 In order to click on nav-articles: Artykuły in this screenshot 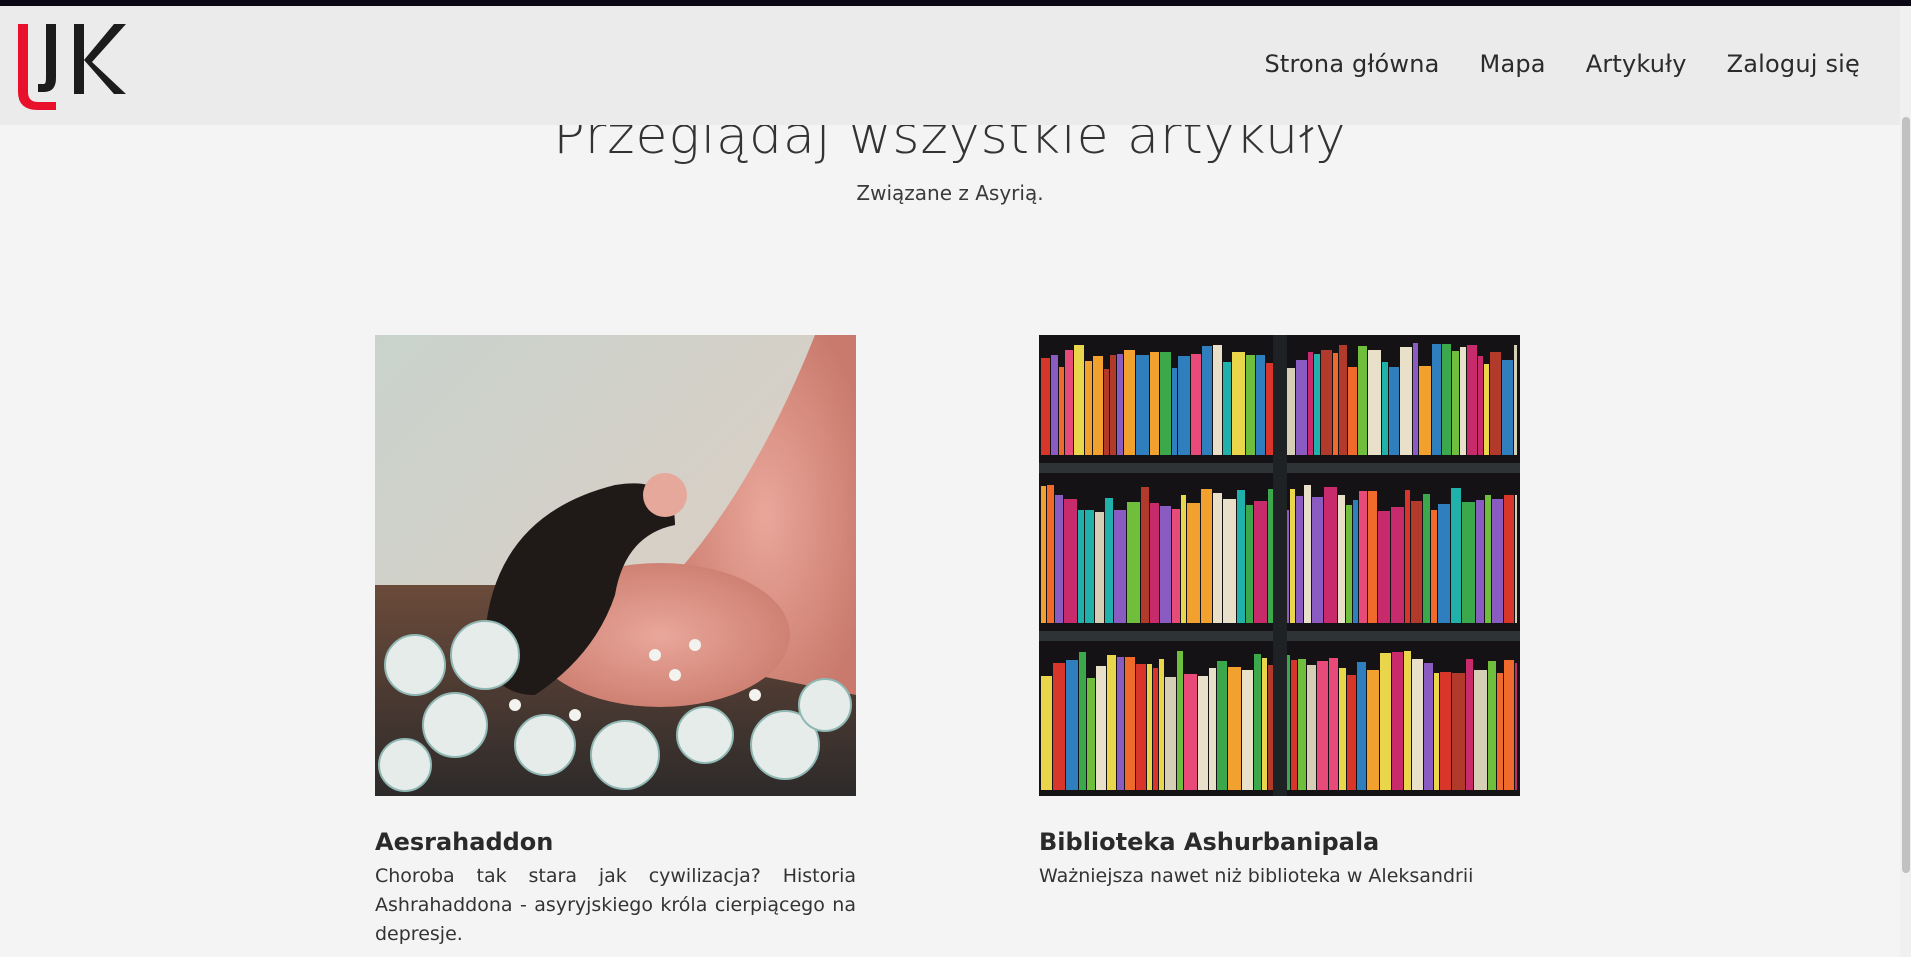, I will do `click(1636, 64)`.